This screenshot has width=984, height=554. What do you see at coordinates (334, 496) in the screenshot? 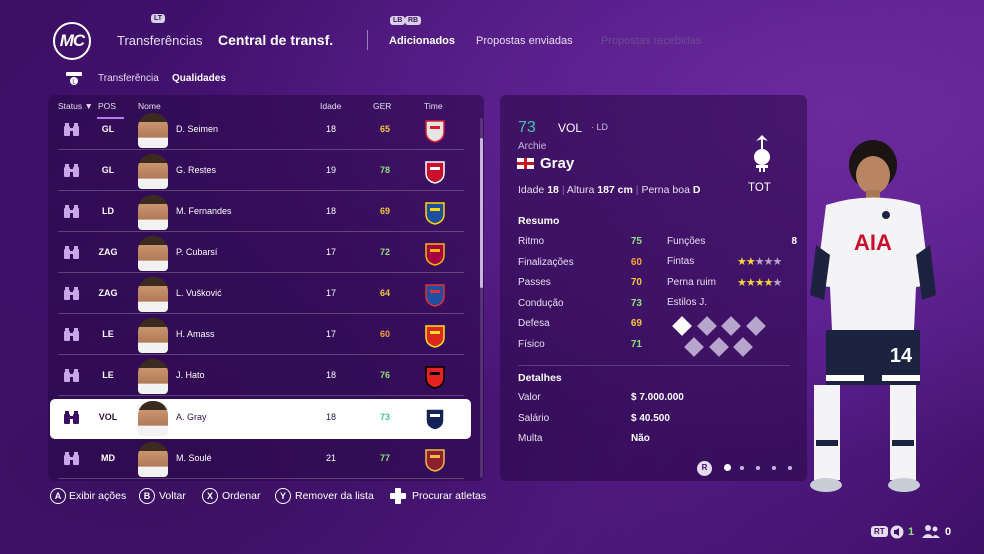
I see `remover-da-lista-button: Remover da lista` at bounding box center [334, 496].